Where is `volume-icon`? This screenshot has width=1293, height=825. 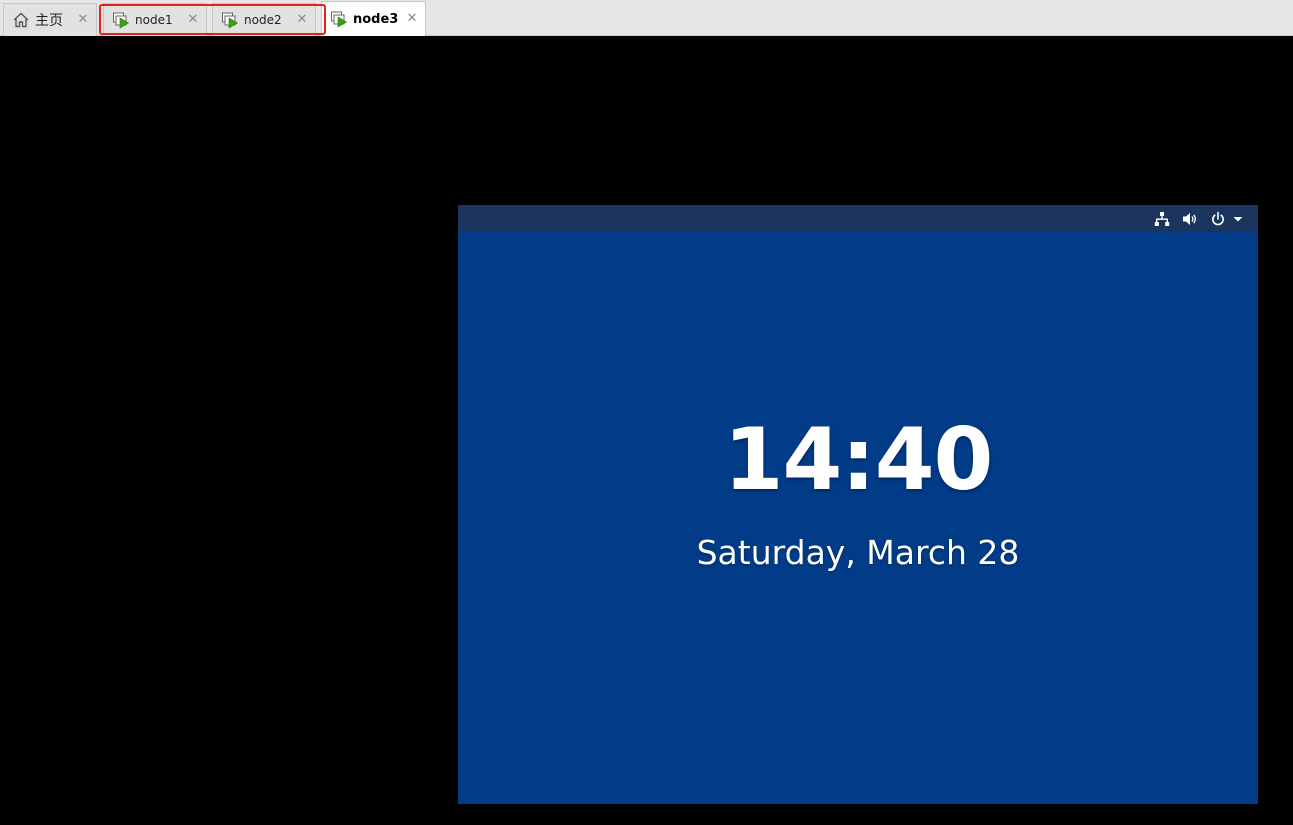
volume-icon is located at coordinates (1190, 219).